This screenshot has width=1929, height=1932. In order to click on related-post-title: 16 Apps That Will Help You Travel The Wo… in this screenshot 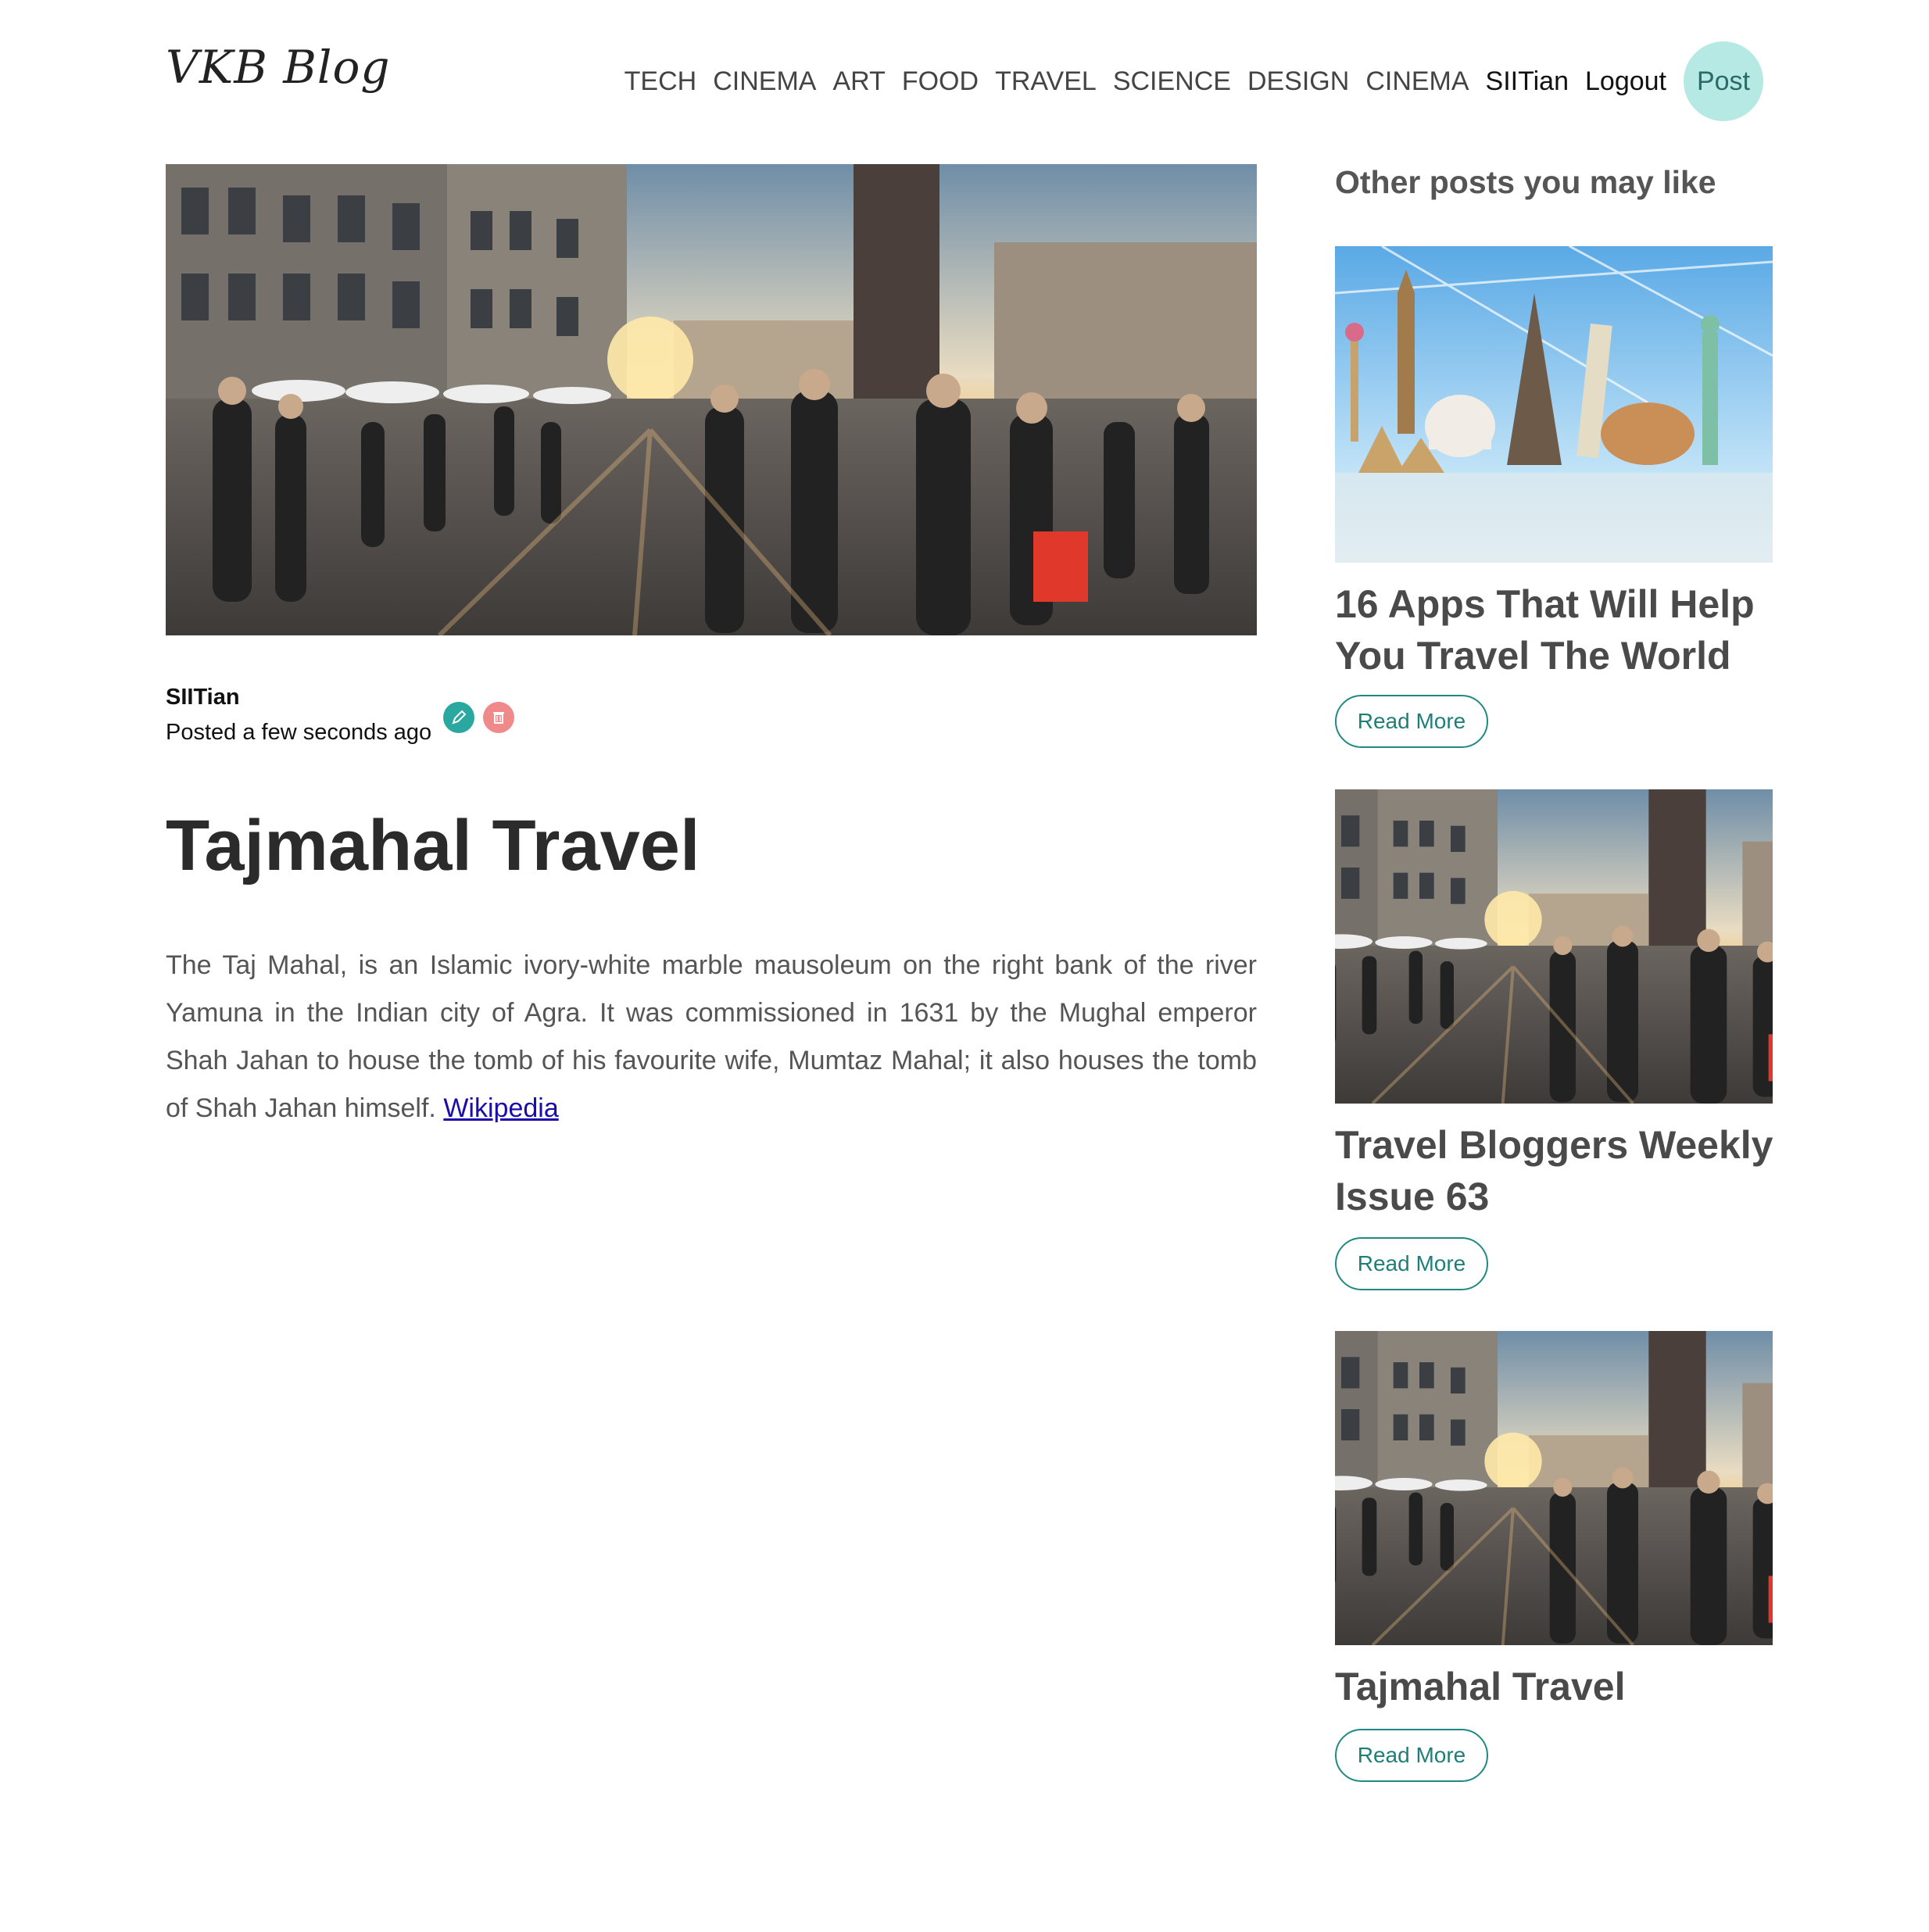, I will do `click(1561, 630)`.